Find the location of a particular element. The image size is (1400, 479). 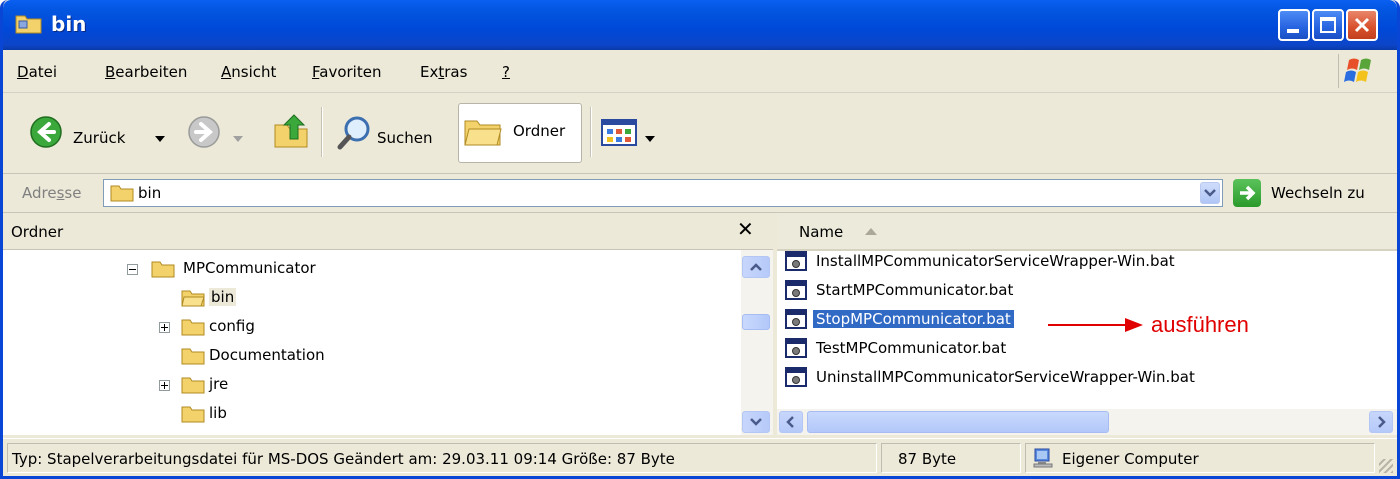

forward-arrow-icon is located at coordinates (204, 132).